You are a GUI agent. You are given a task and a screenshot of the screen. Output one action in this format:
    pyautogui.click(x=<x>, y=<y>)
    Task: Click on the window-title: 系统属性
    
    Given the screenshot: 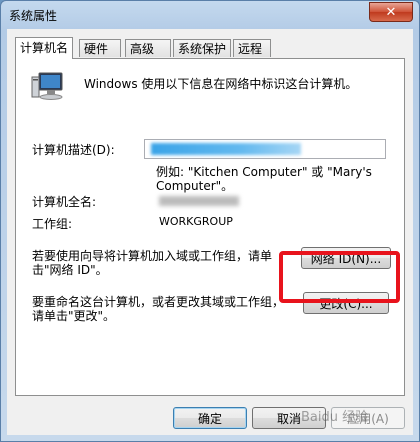 What is the action you would take?
    pyautogui.click(x=33, y=16)
    